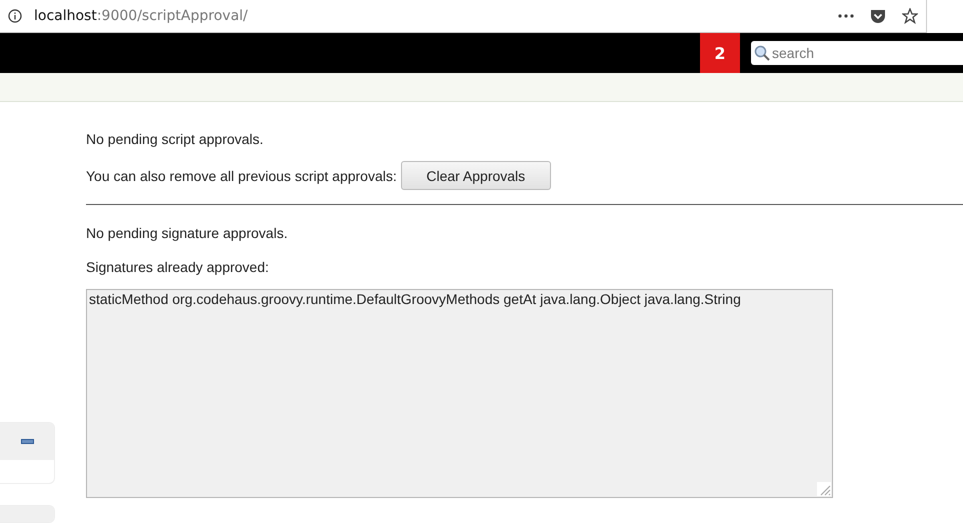 Image resolution: width=963 pixels, height=523 pixels. Describe the element at coordinates (15, 16) in the screenshot. I see `info-icon` at that location.